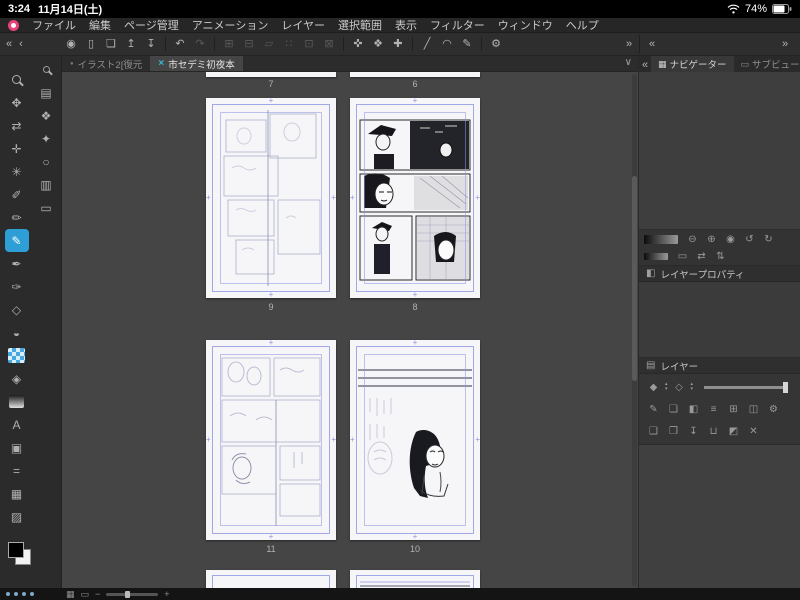 This screenshot has height=600, width=800. What do you see at coordinates (111, 44) in the screenshot?
I see `open-file-icon: ❏` at bounding box center [111, 44].